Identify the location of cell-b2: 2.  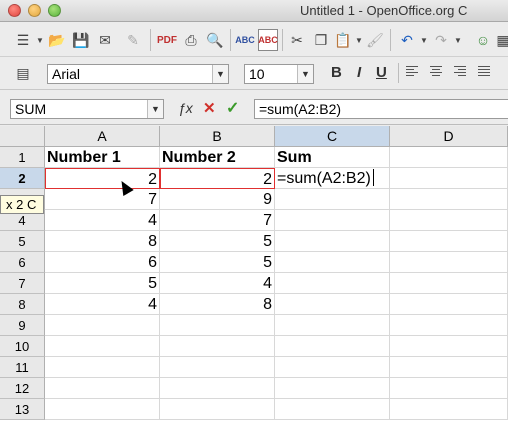
(217, 178).